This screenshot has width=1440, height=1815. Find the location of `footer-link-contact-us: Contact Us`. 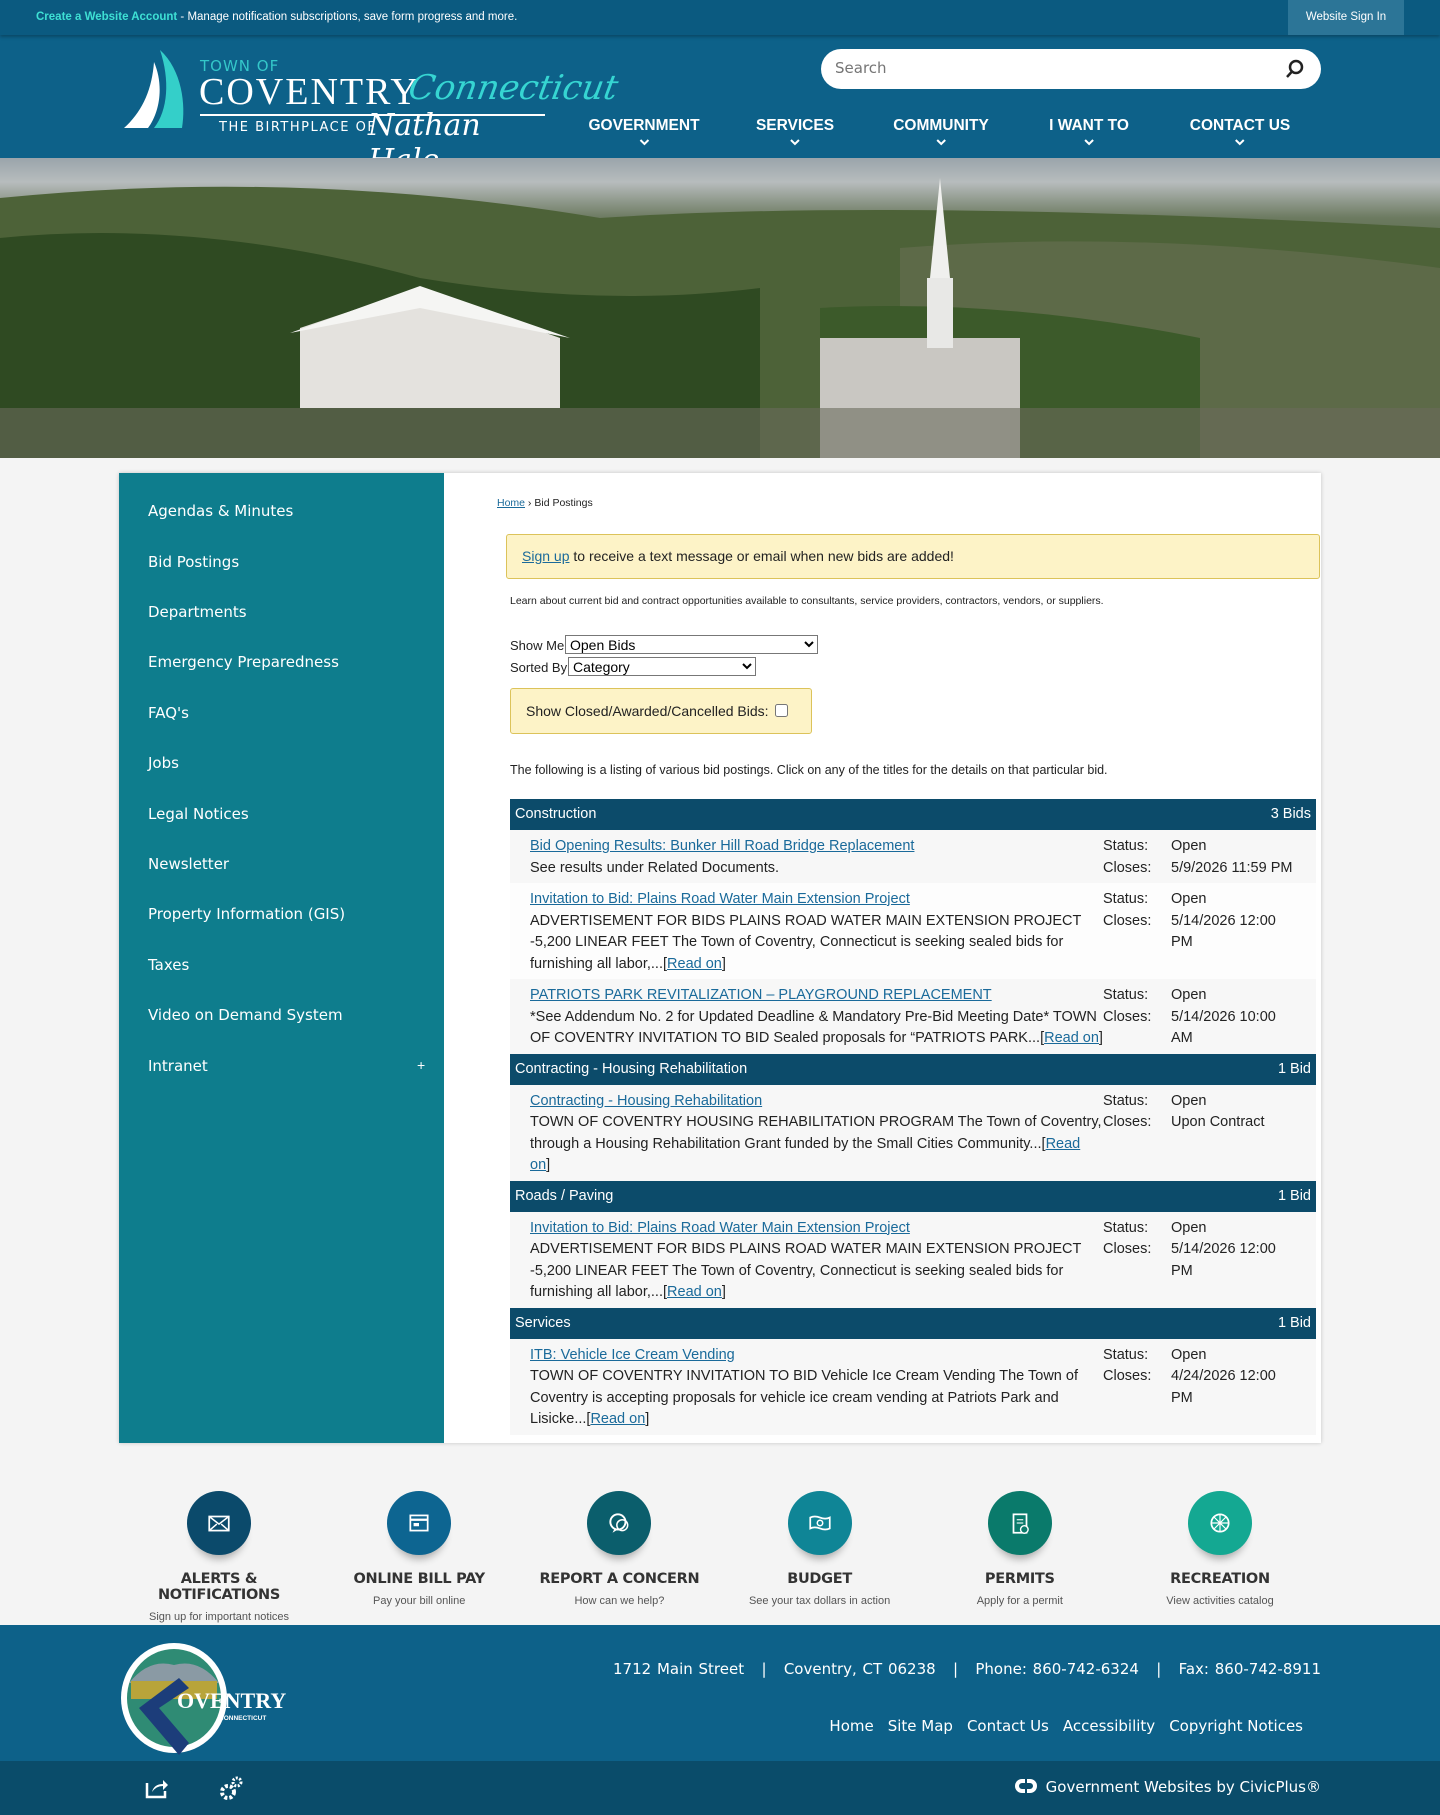

footer-link-contact-us: Contact Us is located at coordinates (1008, 1726).